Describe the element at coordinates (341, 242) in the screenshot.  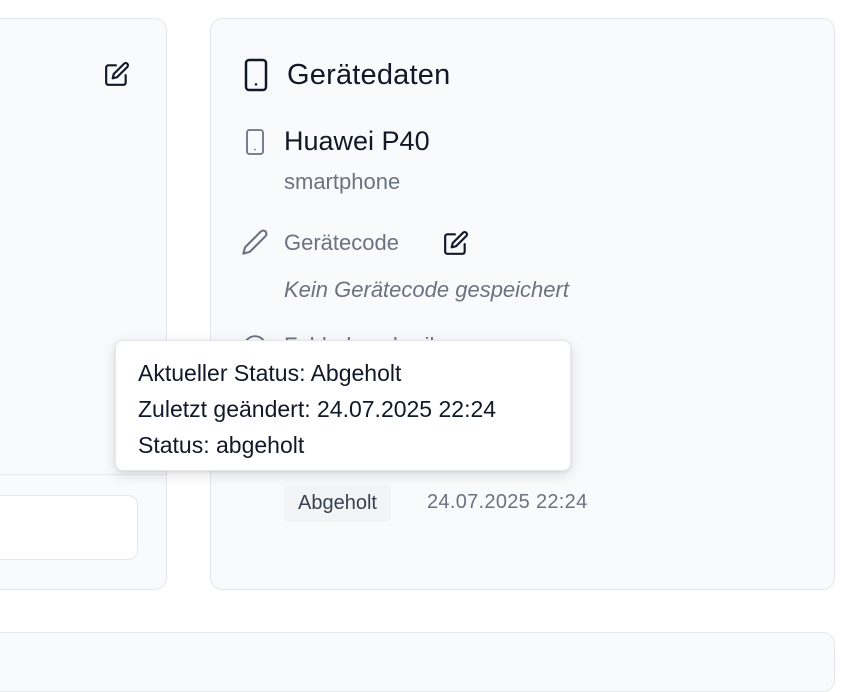
I see `device-code-label: Gerätecode` at that location.